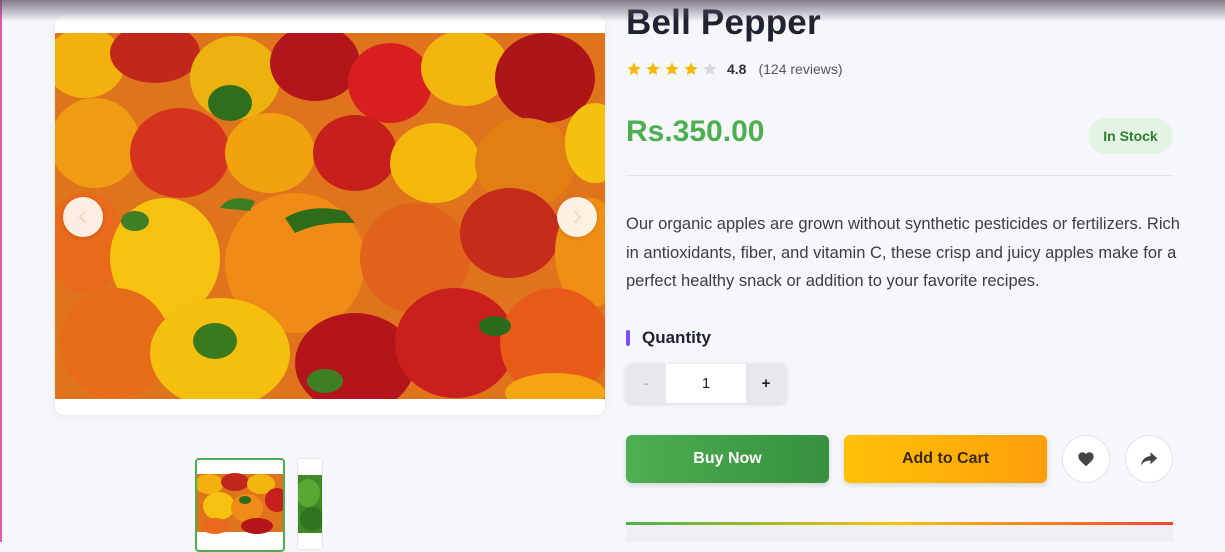 The image size is (1225, 552). I want to click on chevron-left-icon, so click(82, 217).